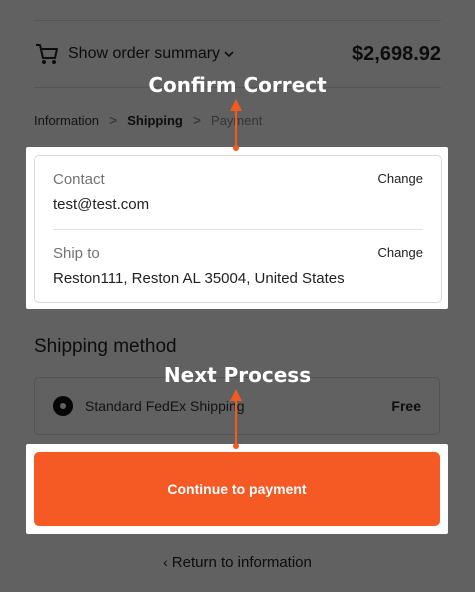 The width and height of the screenshot is (475, 592). What do you see at coordinates (105, 346) in the screenshot?
I see `shipping-method-title: Shipping method` at bounding box center [105, 346].